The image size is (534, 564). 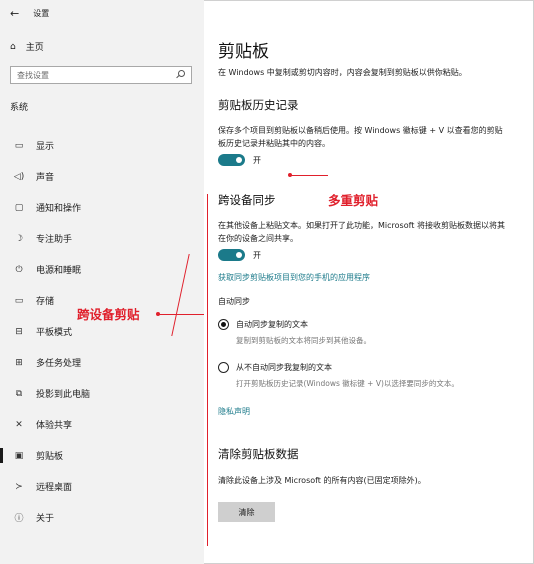 I want to click on sidebar-item-icon: ⓘ, so click(x=19, y=519).